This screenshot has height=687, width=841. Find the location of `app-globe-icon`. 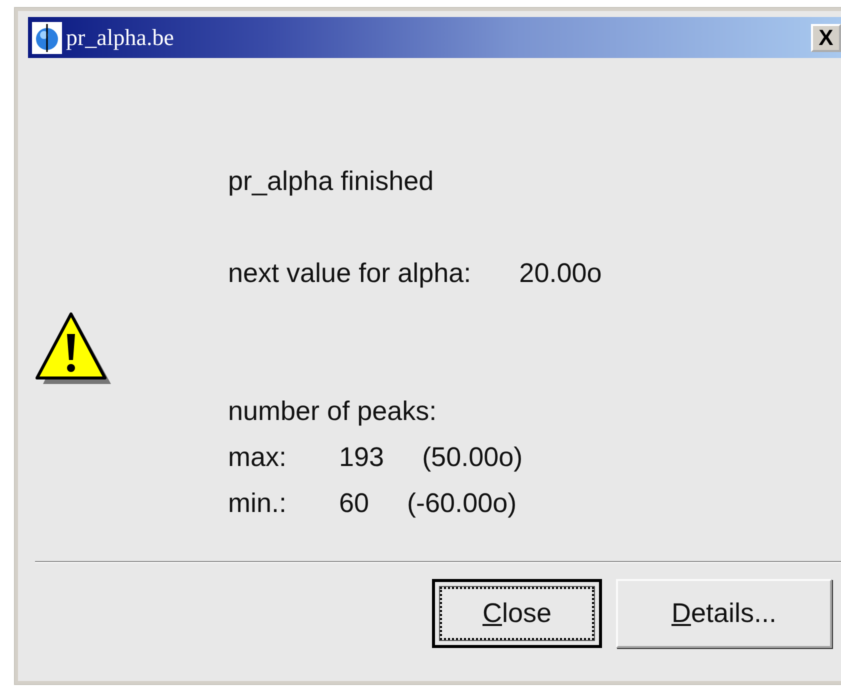

app-globe-icon is located at coordinates (47, 38).